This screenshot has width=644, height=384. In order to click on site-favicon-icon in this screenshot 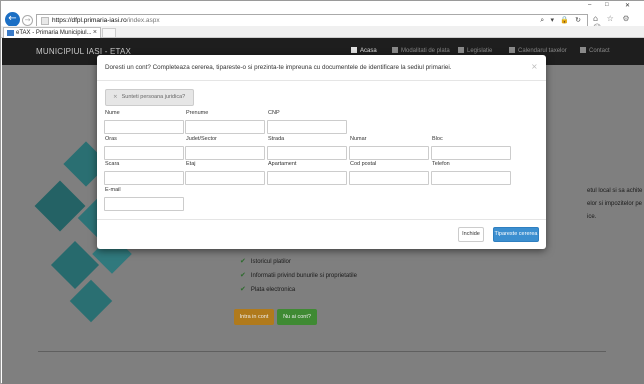, I will do `click(45, 21)`.